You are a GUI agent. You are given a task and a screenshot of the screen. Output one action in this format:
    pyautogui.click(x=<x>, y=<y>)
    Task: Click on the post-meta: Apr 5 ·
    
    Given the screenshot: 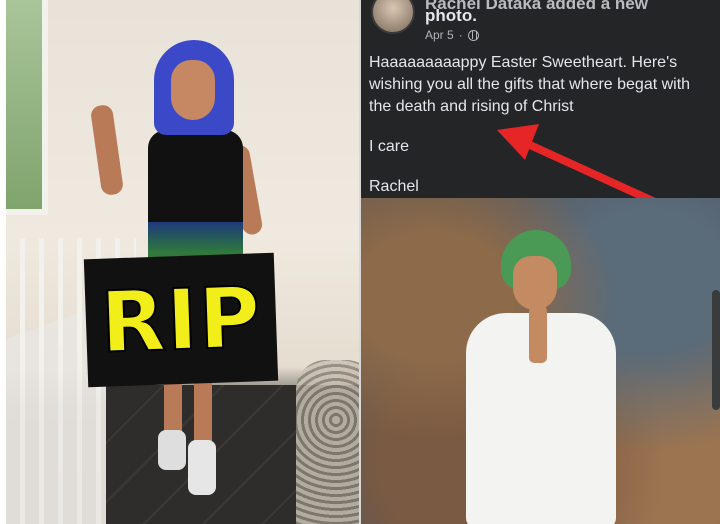 What is the action you would take?
    pyautogui.click(x=452, y=35)
    